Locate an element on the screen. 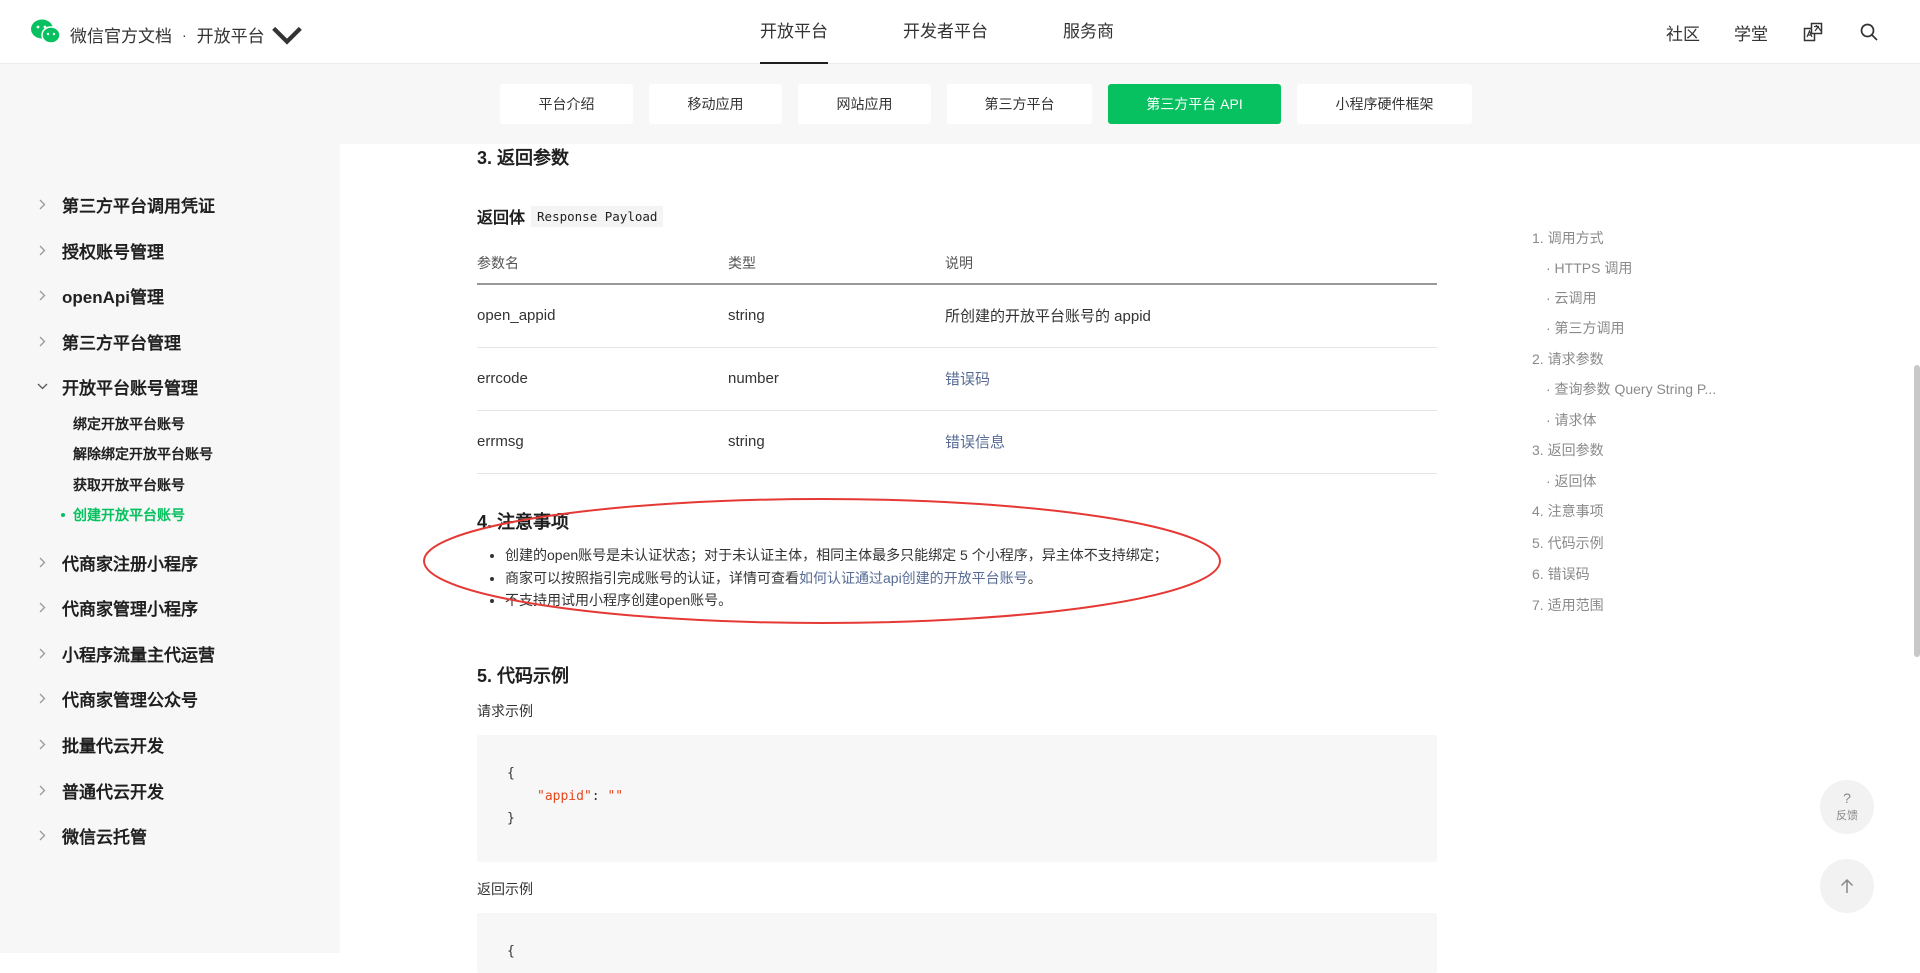 The height and width of the screenshot is (973, 1920). code-value: "" is located at coordinates (615, 796).